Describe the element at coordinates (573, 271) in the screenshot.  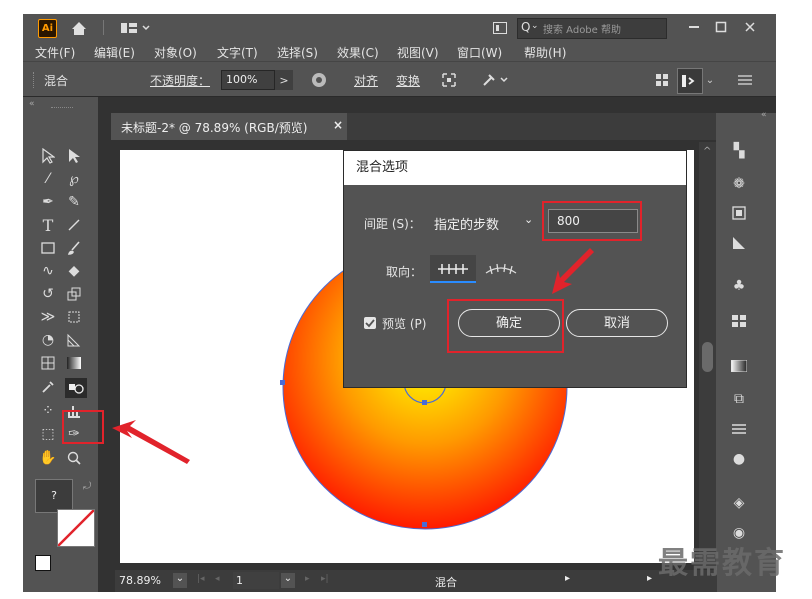
I see `arrow-to-ok-button-icon` at that location.